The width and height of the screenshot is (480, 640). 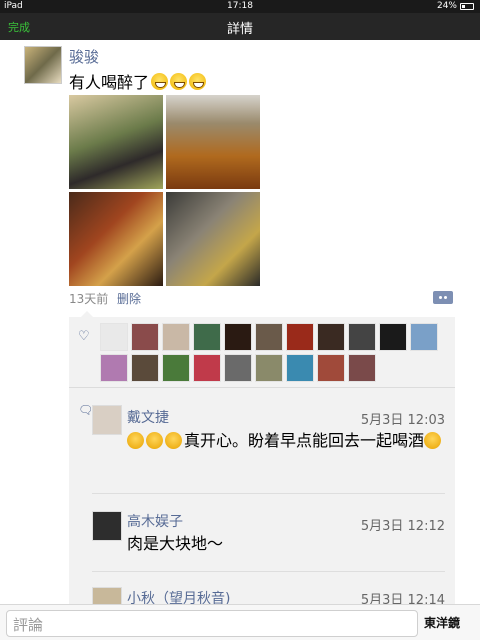 I want to click on heart-icon: ♡, so click(x=84, y=336).